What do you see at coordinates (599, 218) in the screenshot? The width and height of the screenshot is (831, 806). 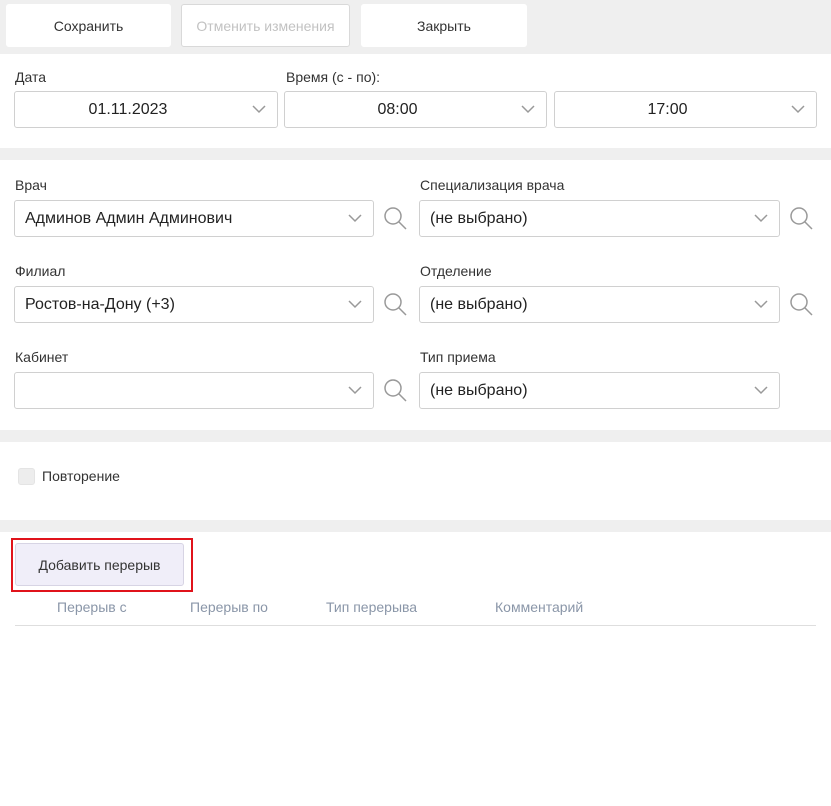 I see `specialization-select: (не выбрано)` at bounding box center [599, 218].